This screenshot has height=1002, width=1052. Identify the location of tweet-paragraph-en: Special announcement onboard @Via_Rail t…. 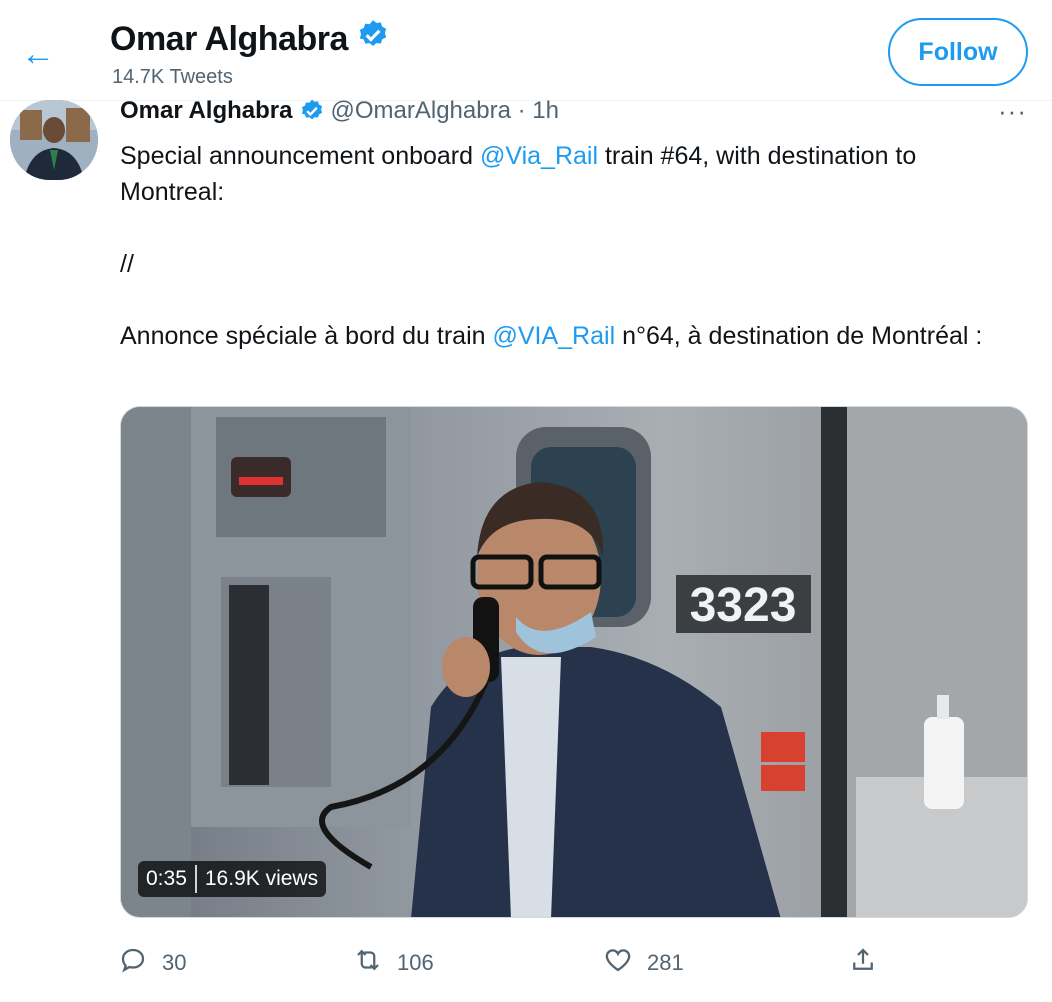
(570, 174).